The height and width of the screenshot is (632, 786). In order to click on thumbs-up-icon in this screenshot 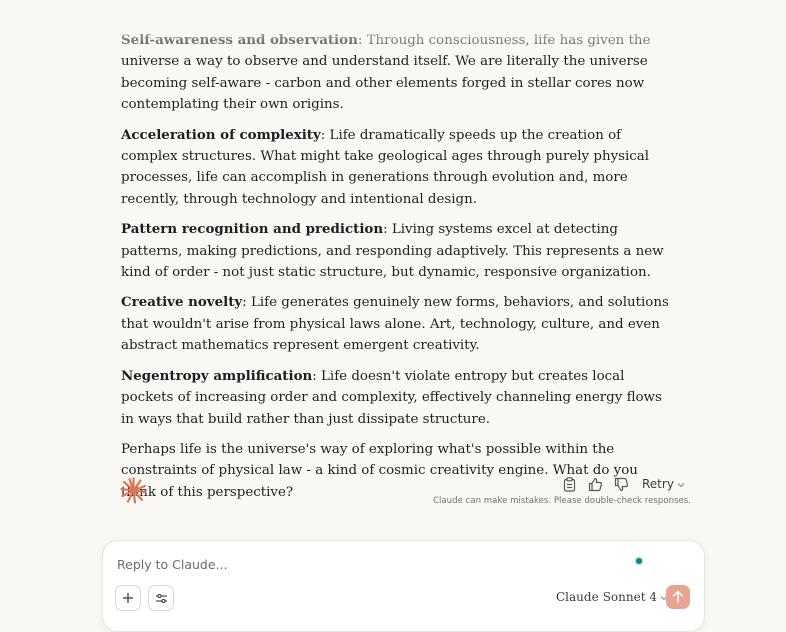, I will do `click(595, 484)`.